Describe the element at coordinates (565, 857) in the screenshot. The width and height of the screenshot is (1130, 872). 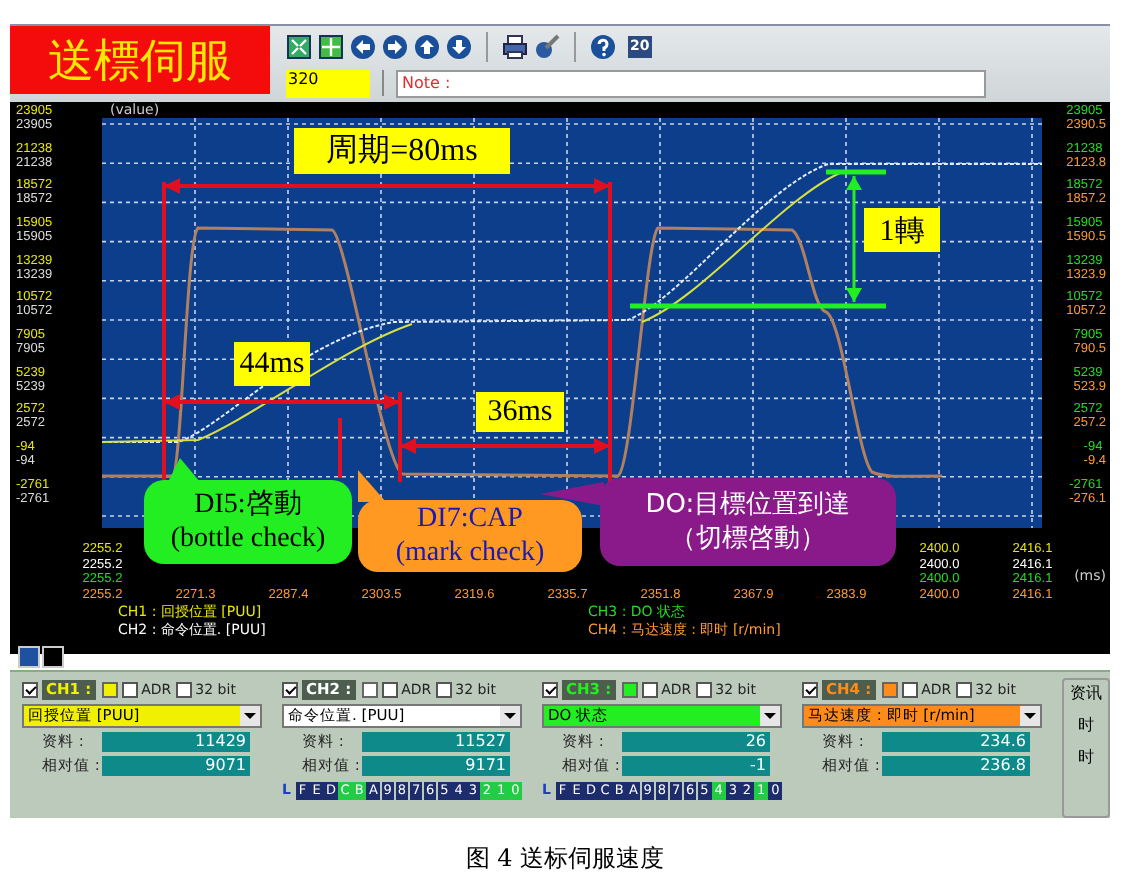
I see `figure-caption: 图 4 送标伺服速度` at that location.